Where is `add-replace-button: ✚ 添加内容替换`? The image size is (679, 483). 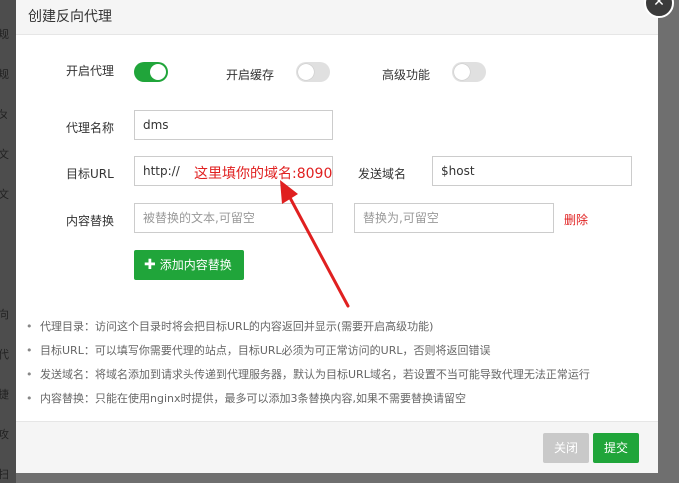 add-replace-button: ✚ 添加内容替换 is located at coordinates (189, 265).